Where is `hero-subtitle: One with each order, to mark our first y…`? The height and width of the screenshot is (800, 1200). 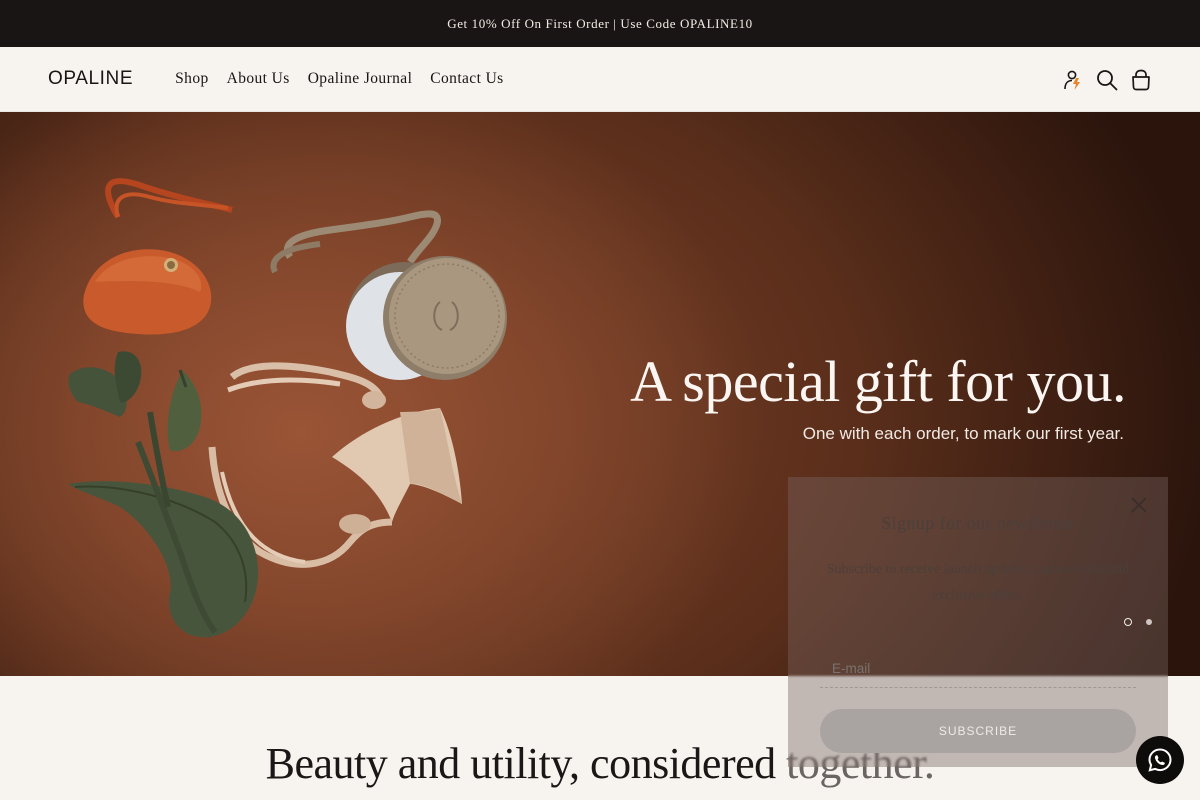 hero-subtitle: One with each order, to mark our first y… is located at coordinates (963, 433).